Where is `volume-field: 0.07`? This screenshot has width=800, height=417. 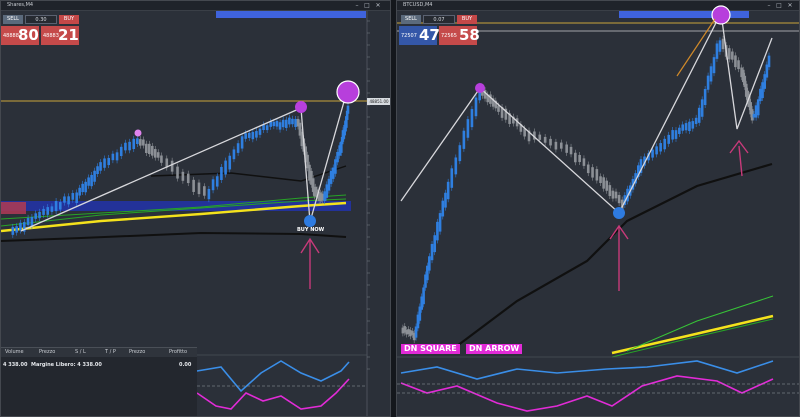 volume-field: 0.07 is located at coordinates (439, 19).